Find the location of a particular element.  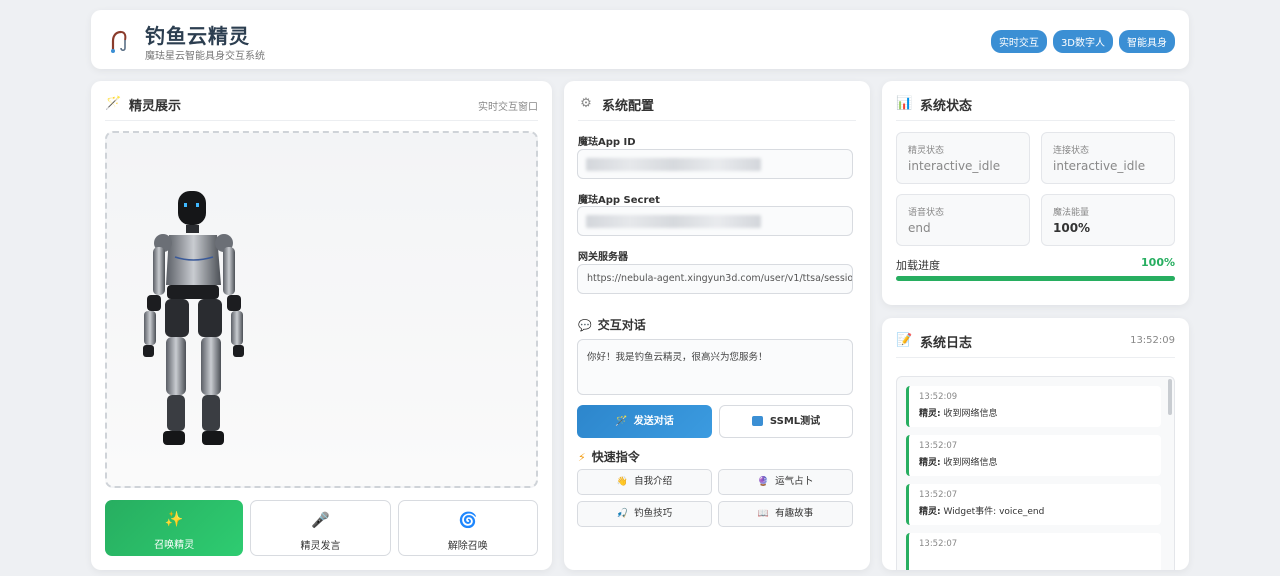

display-panel-header: 🪄 精灵展示 实时交互窗口 is located at coordinates (321, 107).